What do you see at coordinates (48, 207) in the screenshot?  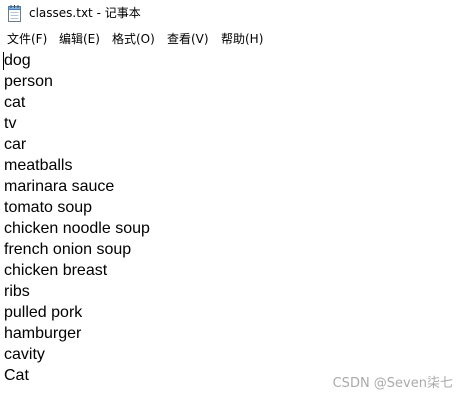 I see `text-line: tomato soup` at bounding box center [48, 207].